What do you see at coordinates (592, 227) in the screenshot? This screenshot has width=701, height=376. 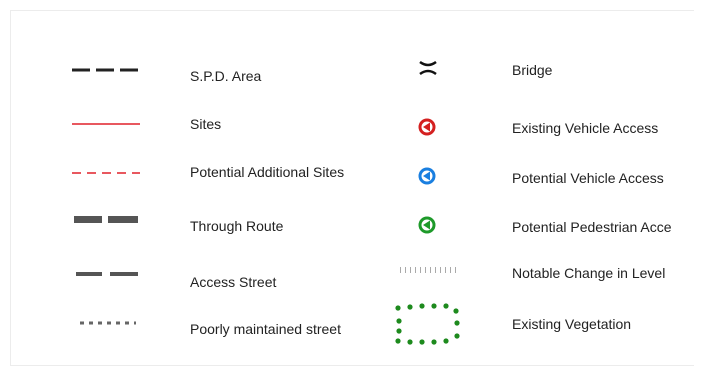 I see `legend-label-potential-pedestrian-access: Potential Pedestrian Acce` at bounding box center [592, 227].